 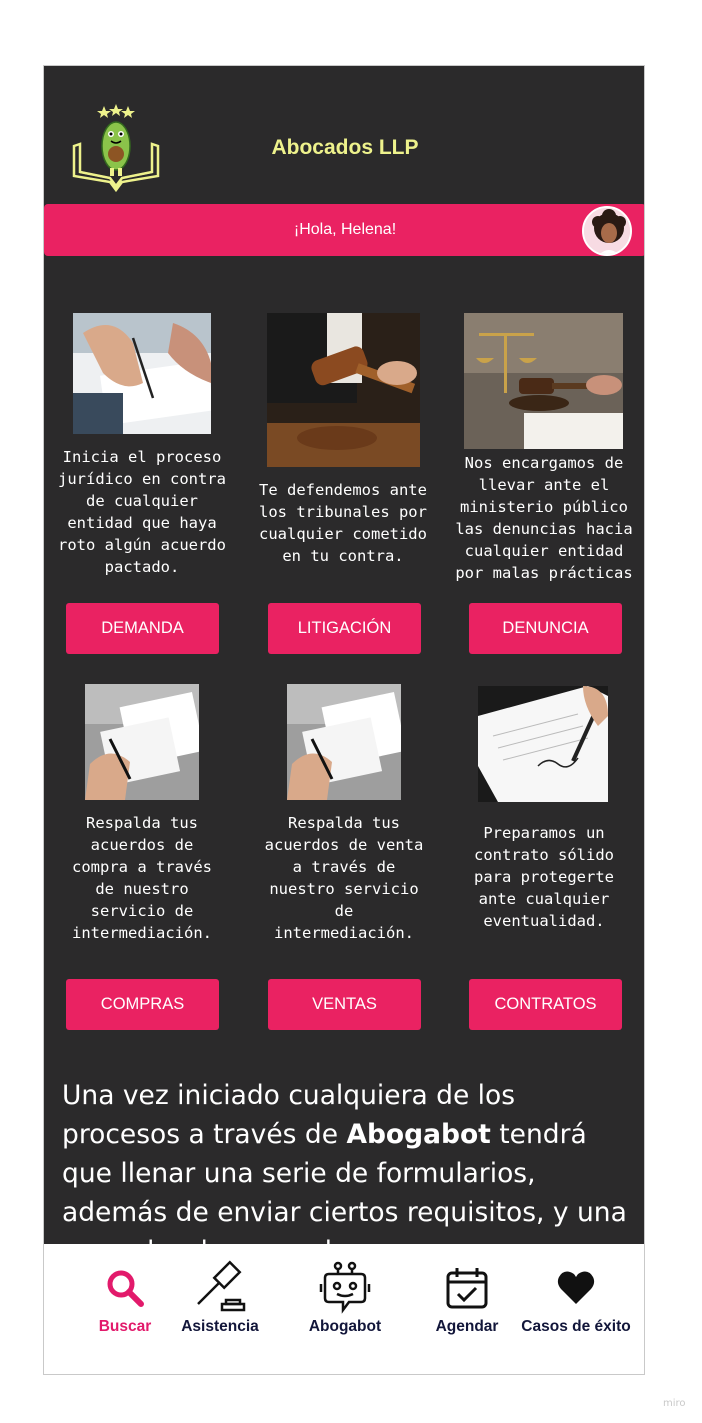 What do you see at coordinates (125, 1288) in the screenshot?
I see `search-icon` at bounding box center [125, 1288].